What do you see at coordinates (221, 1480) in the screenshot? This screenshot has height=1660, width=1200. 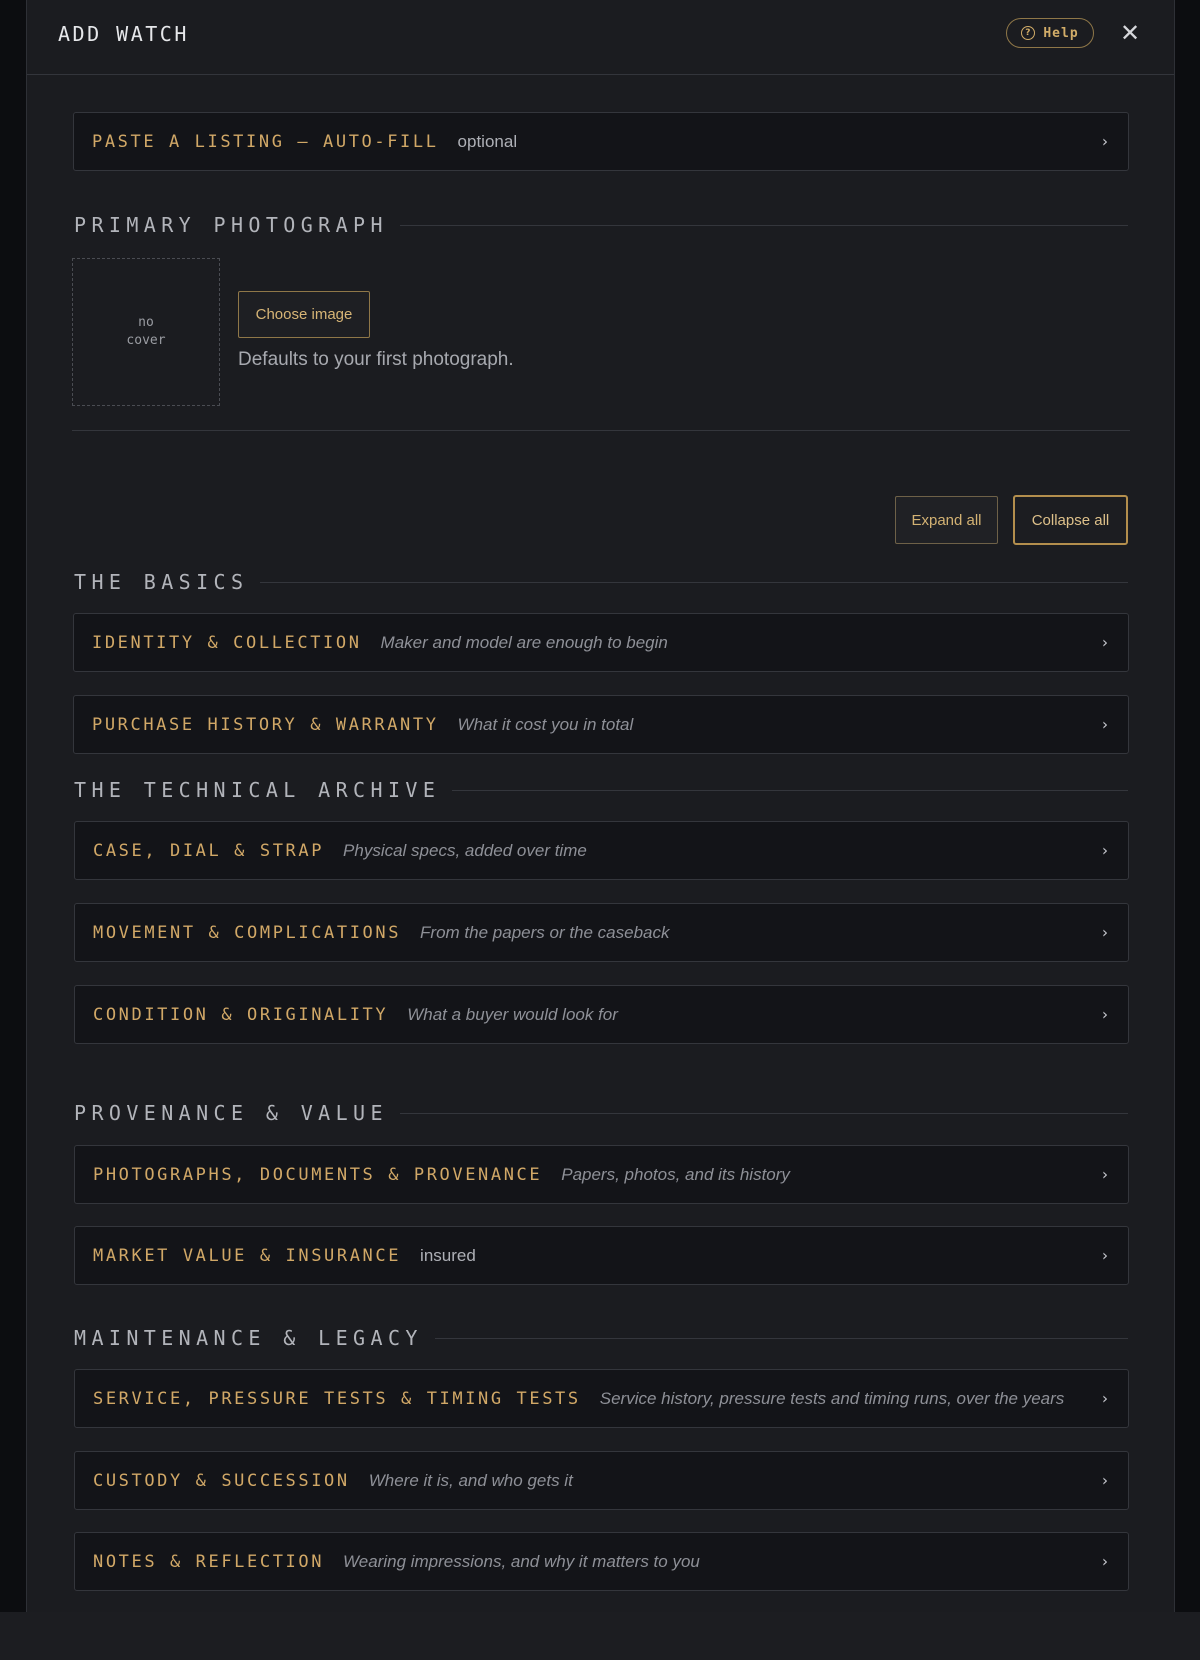 I see `row-title: CUSTODY & SUCCESSION` at bounding box center [221, 1480].